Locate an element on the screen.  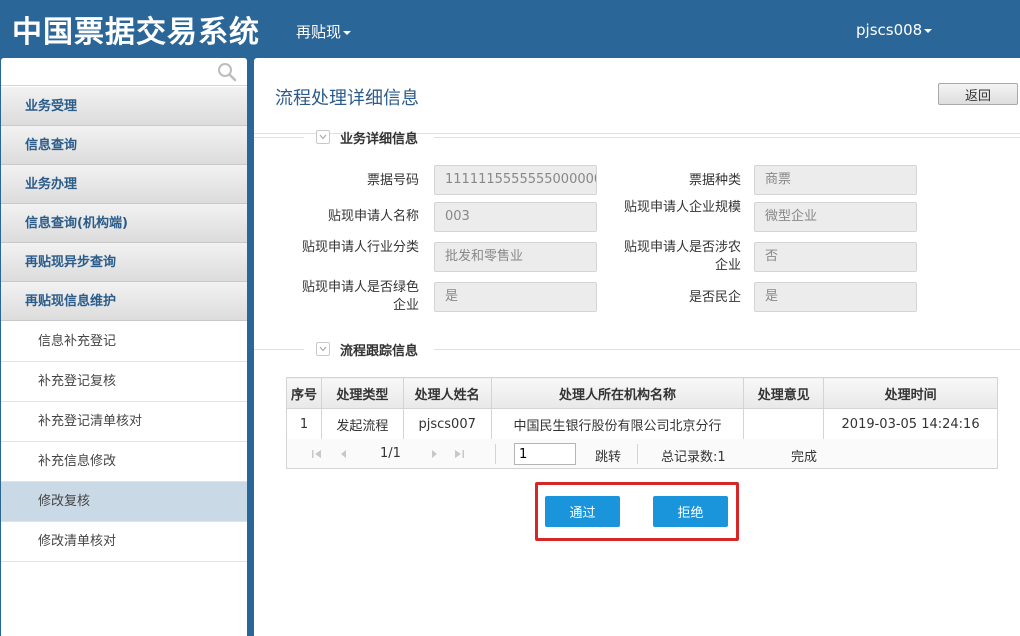
column-header: 处理意见 is located at coordinates (784, 393).